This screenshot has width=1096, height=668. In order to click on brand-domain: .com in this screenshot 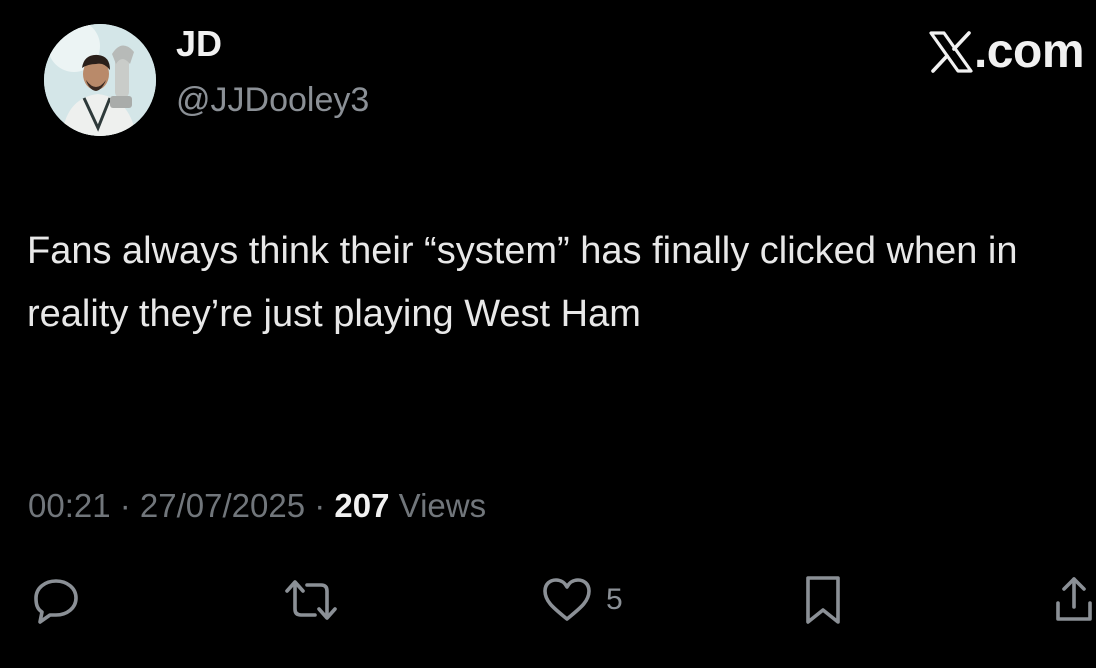, I will do `click(1029, 51)`.